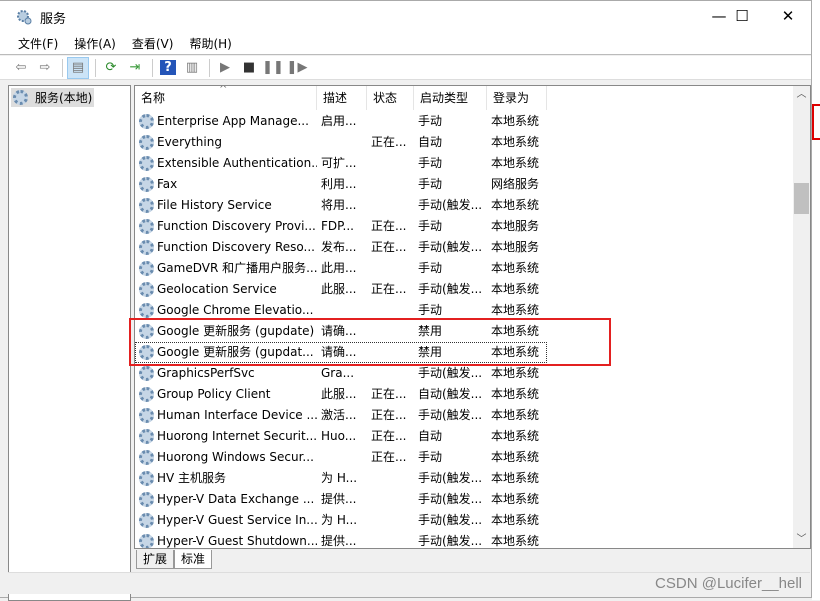  I want to click on start-icon: ▶, so click(225, 68).